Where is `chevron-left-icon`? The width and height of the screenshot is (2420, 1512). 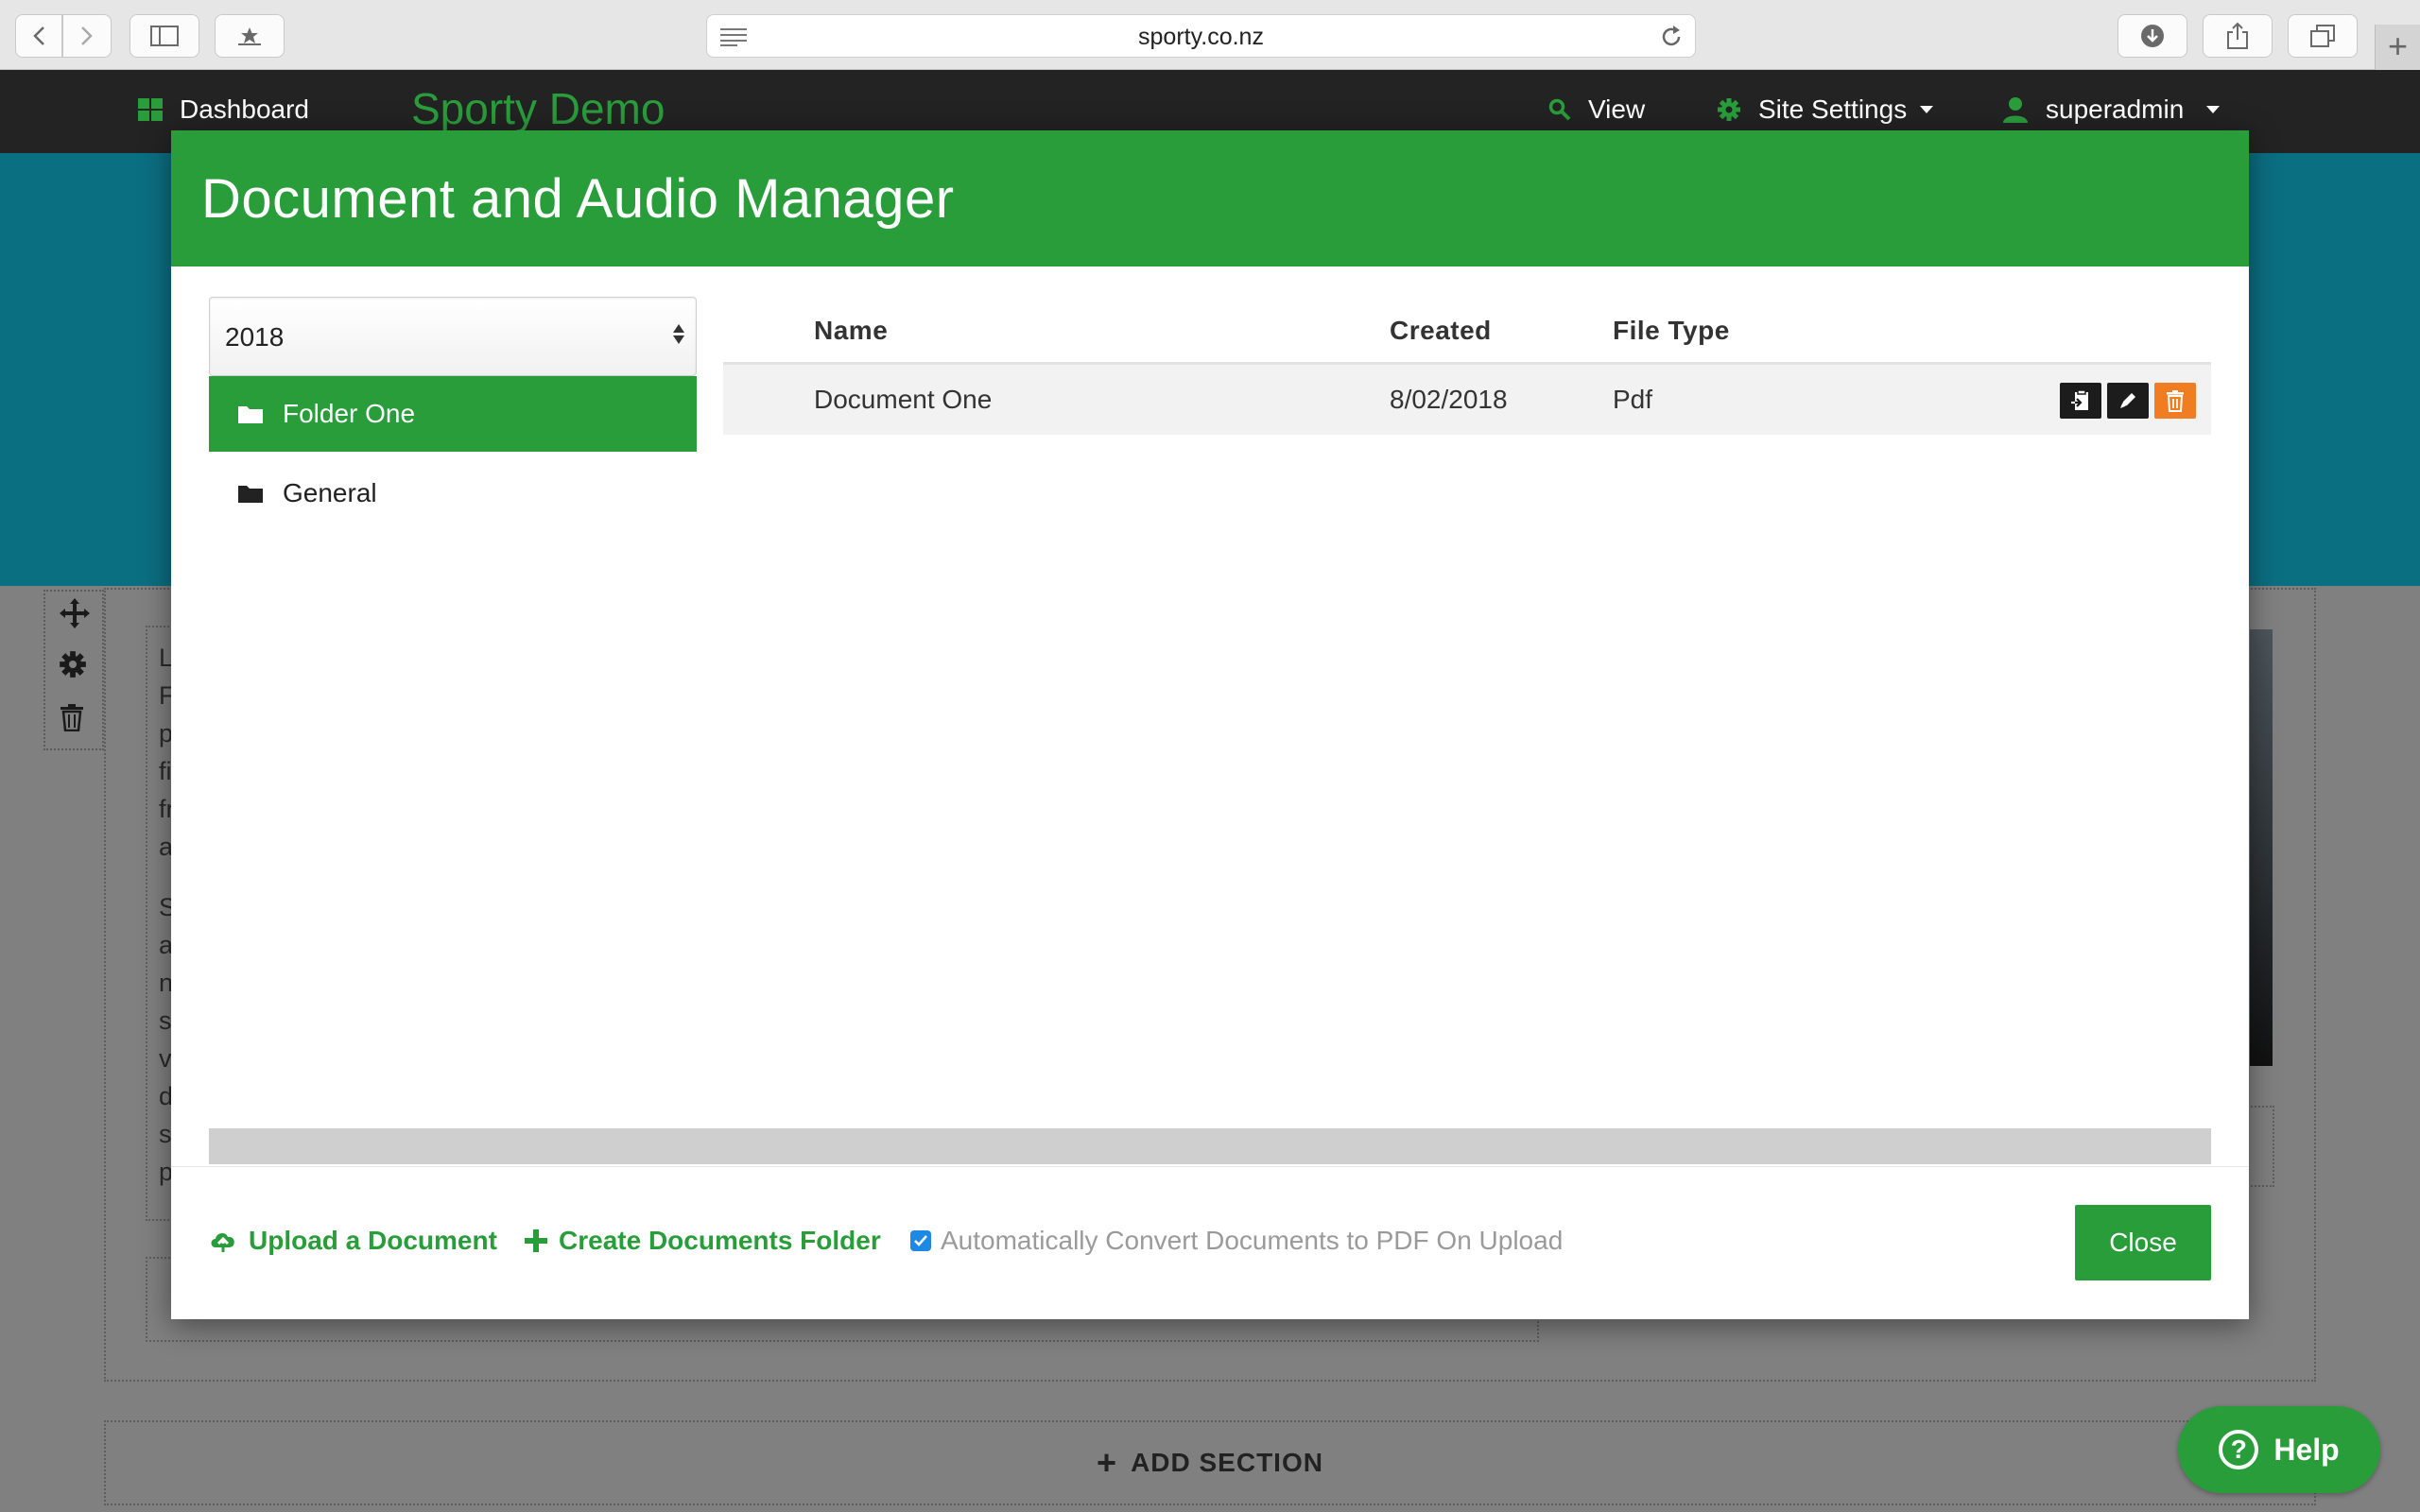
chevron-left-icon is located at coordinates (38, 35).